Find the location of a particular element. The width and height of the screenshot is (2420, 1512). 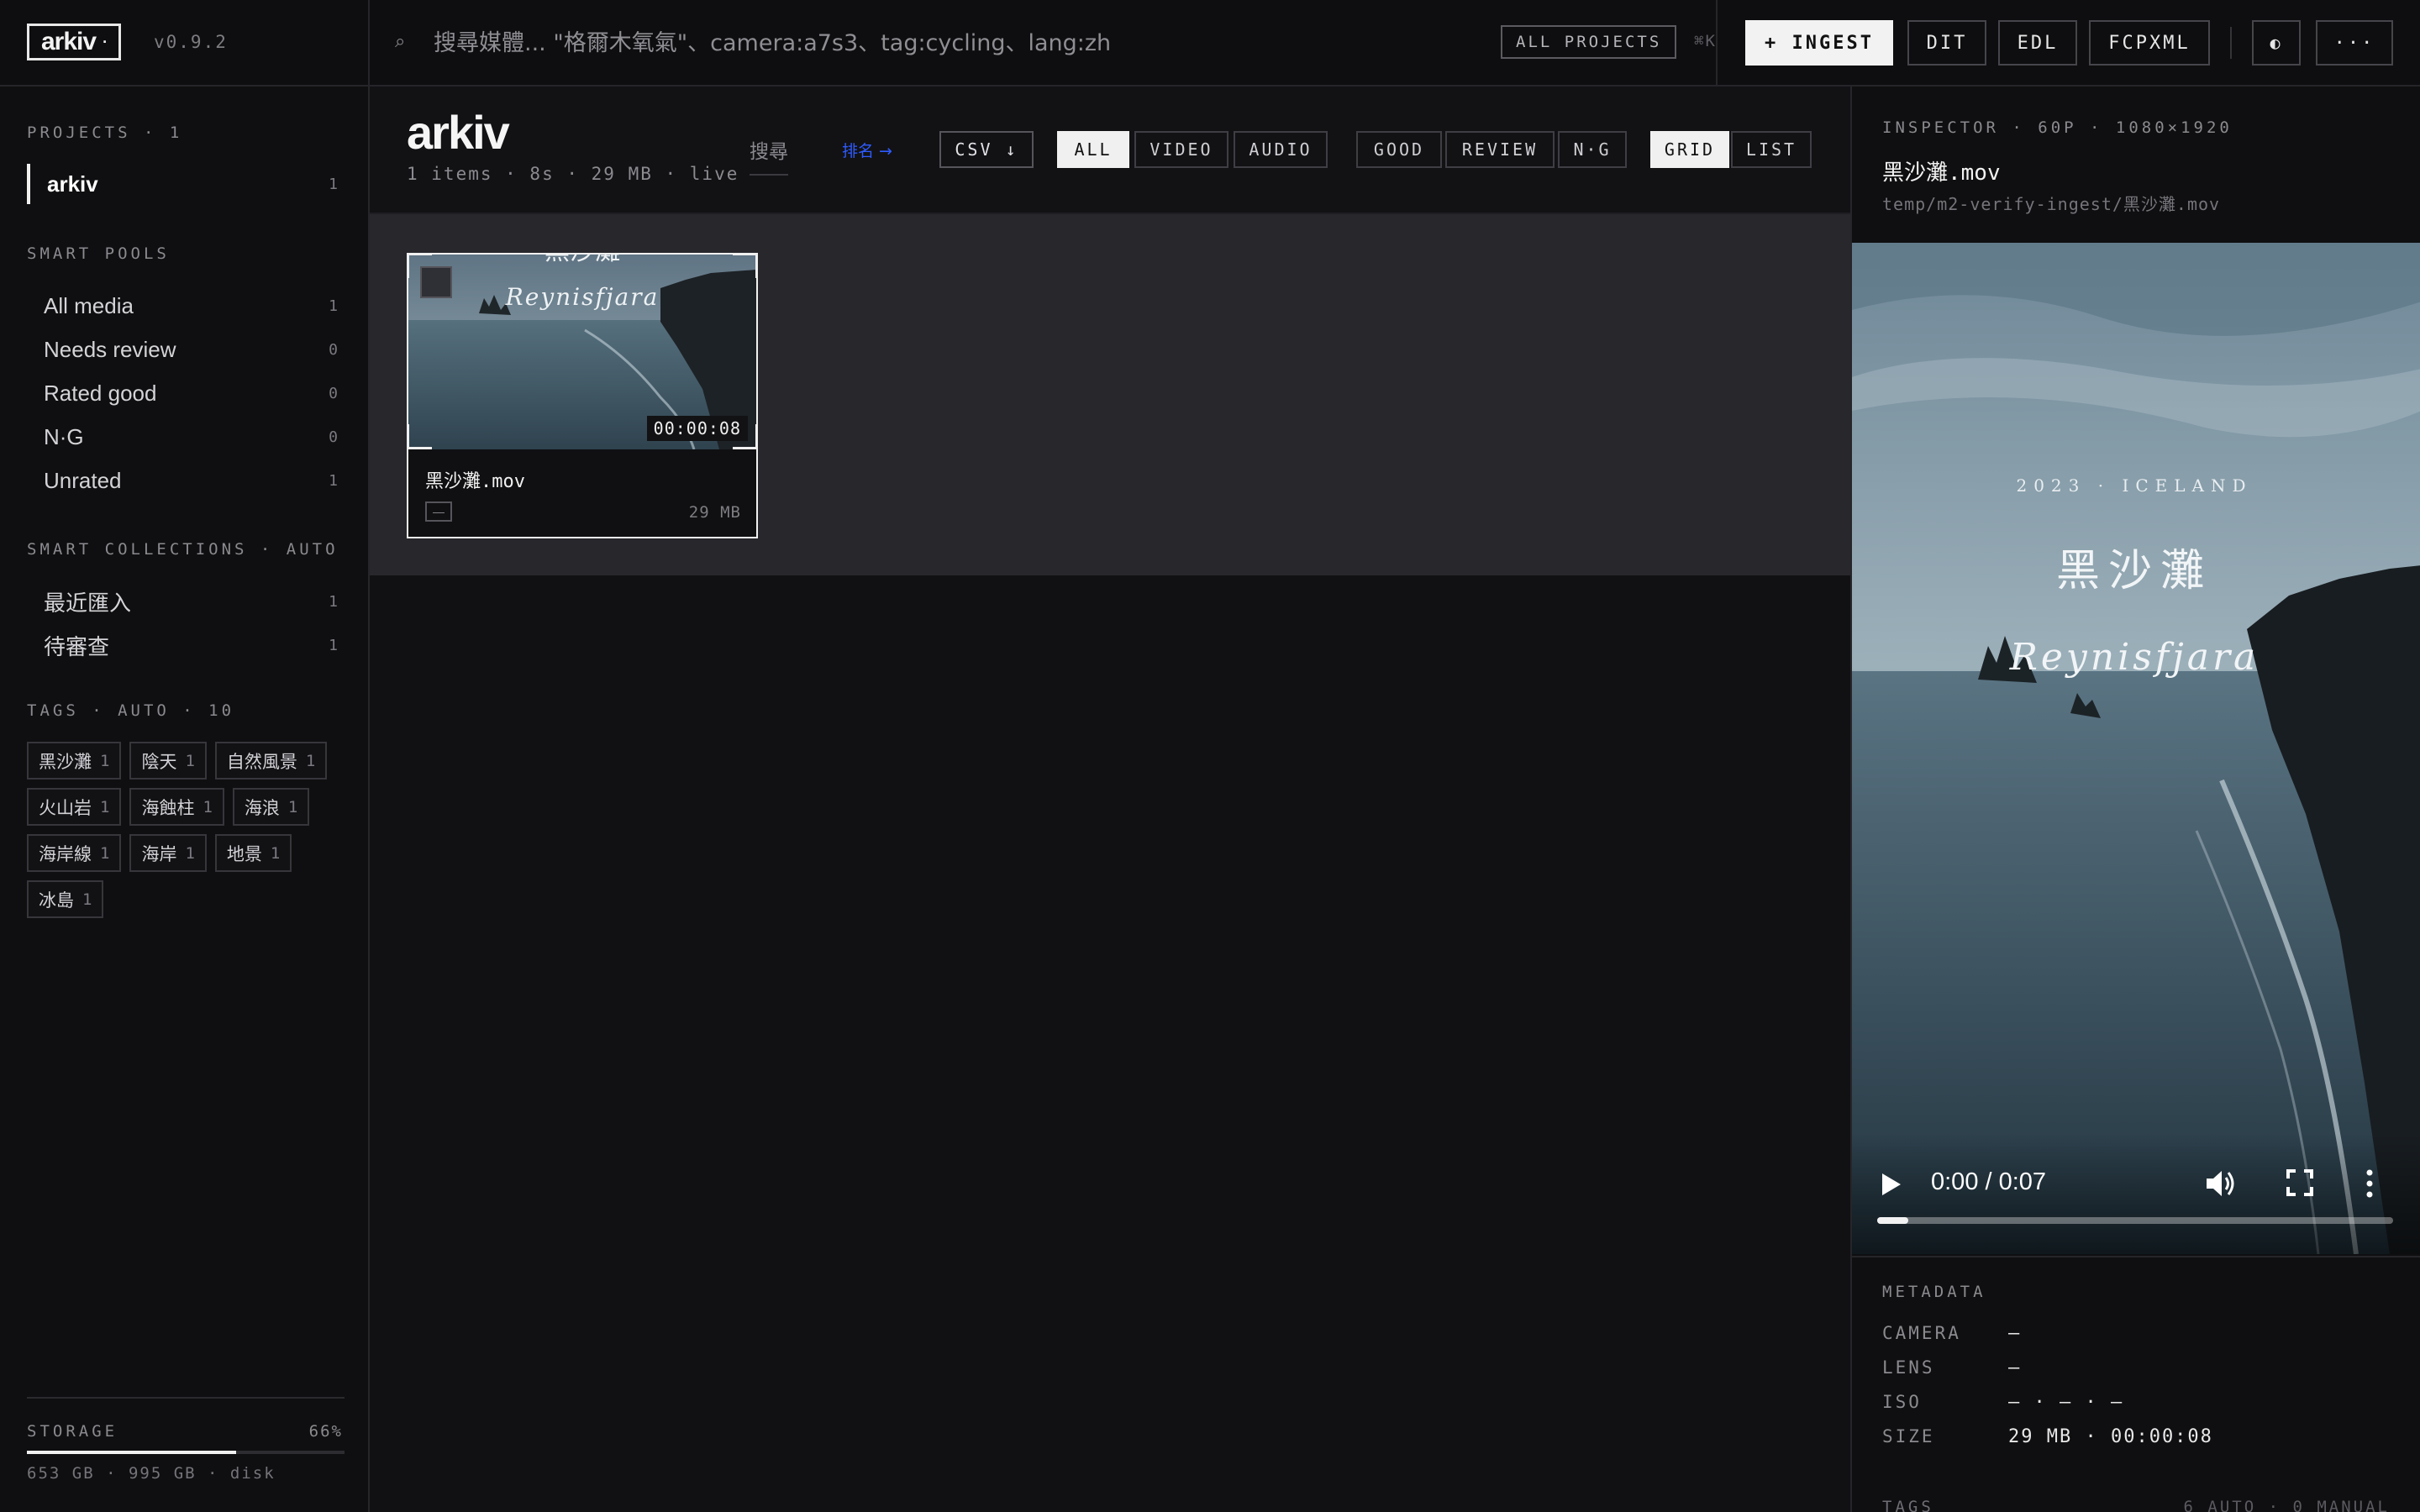

tag-chip: 火山岩 1 is located at coordinates (75, 807).